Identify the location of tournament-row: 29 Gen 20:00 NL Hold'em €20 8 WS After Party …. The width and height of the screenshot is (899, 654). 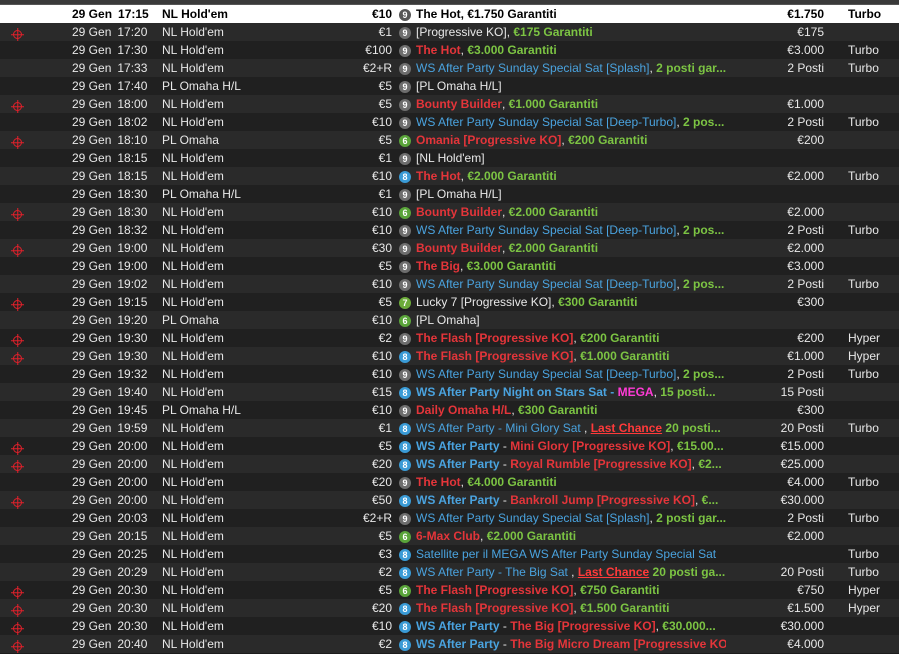
(449, 464).